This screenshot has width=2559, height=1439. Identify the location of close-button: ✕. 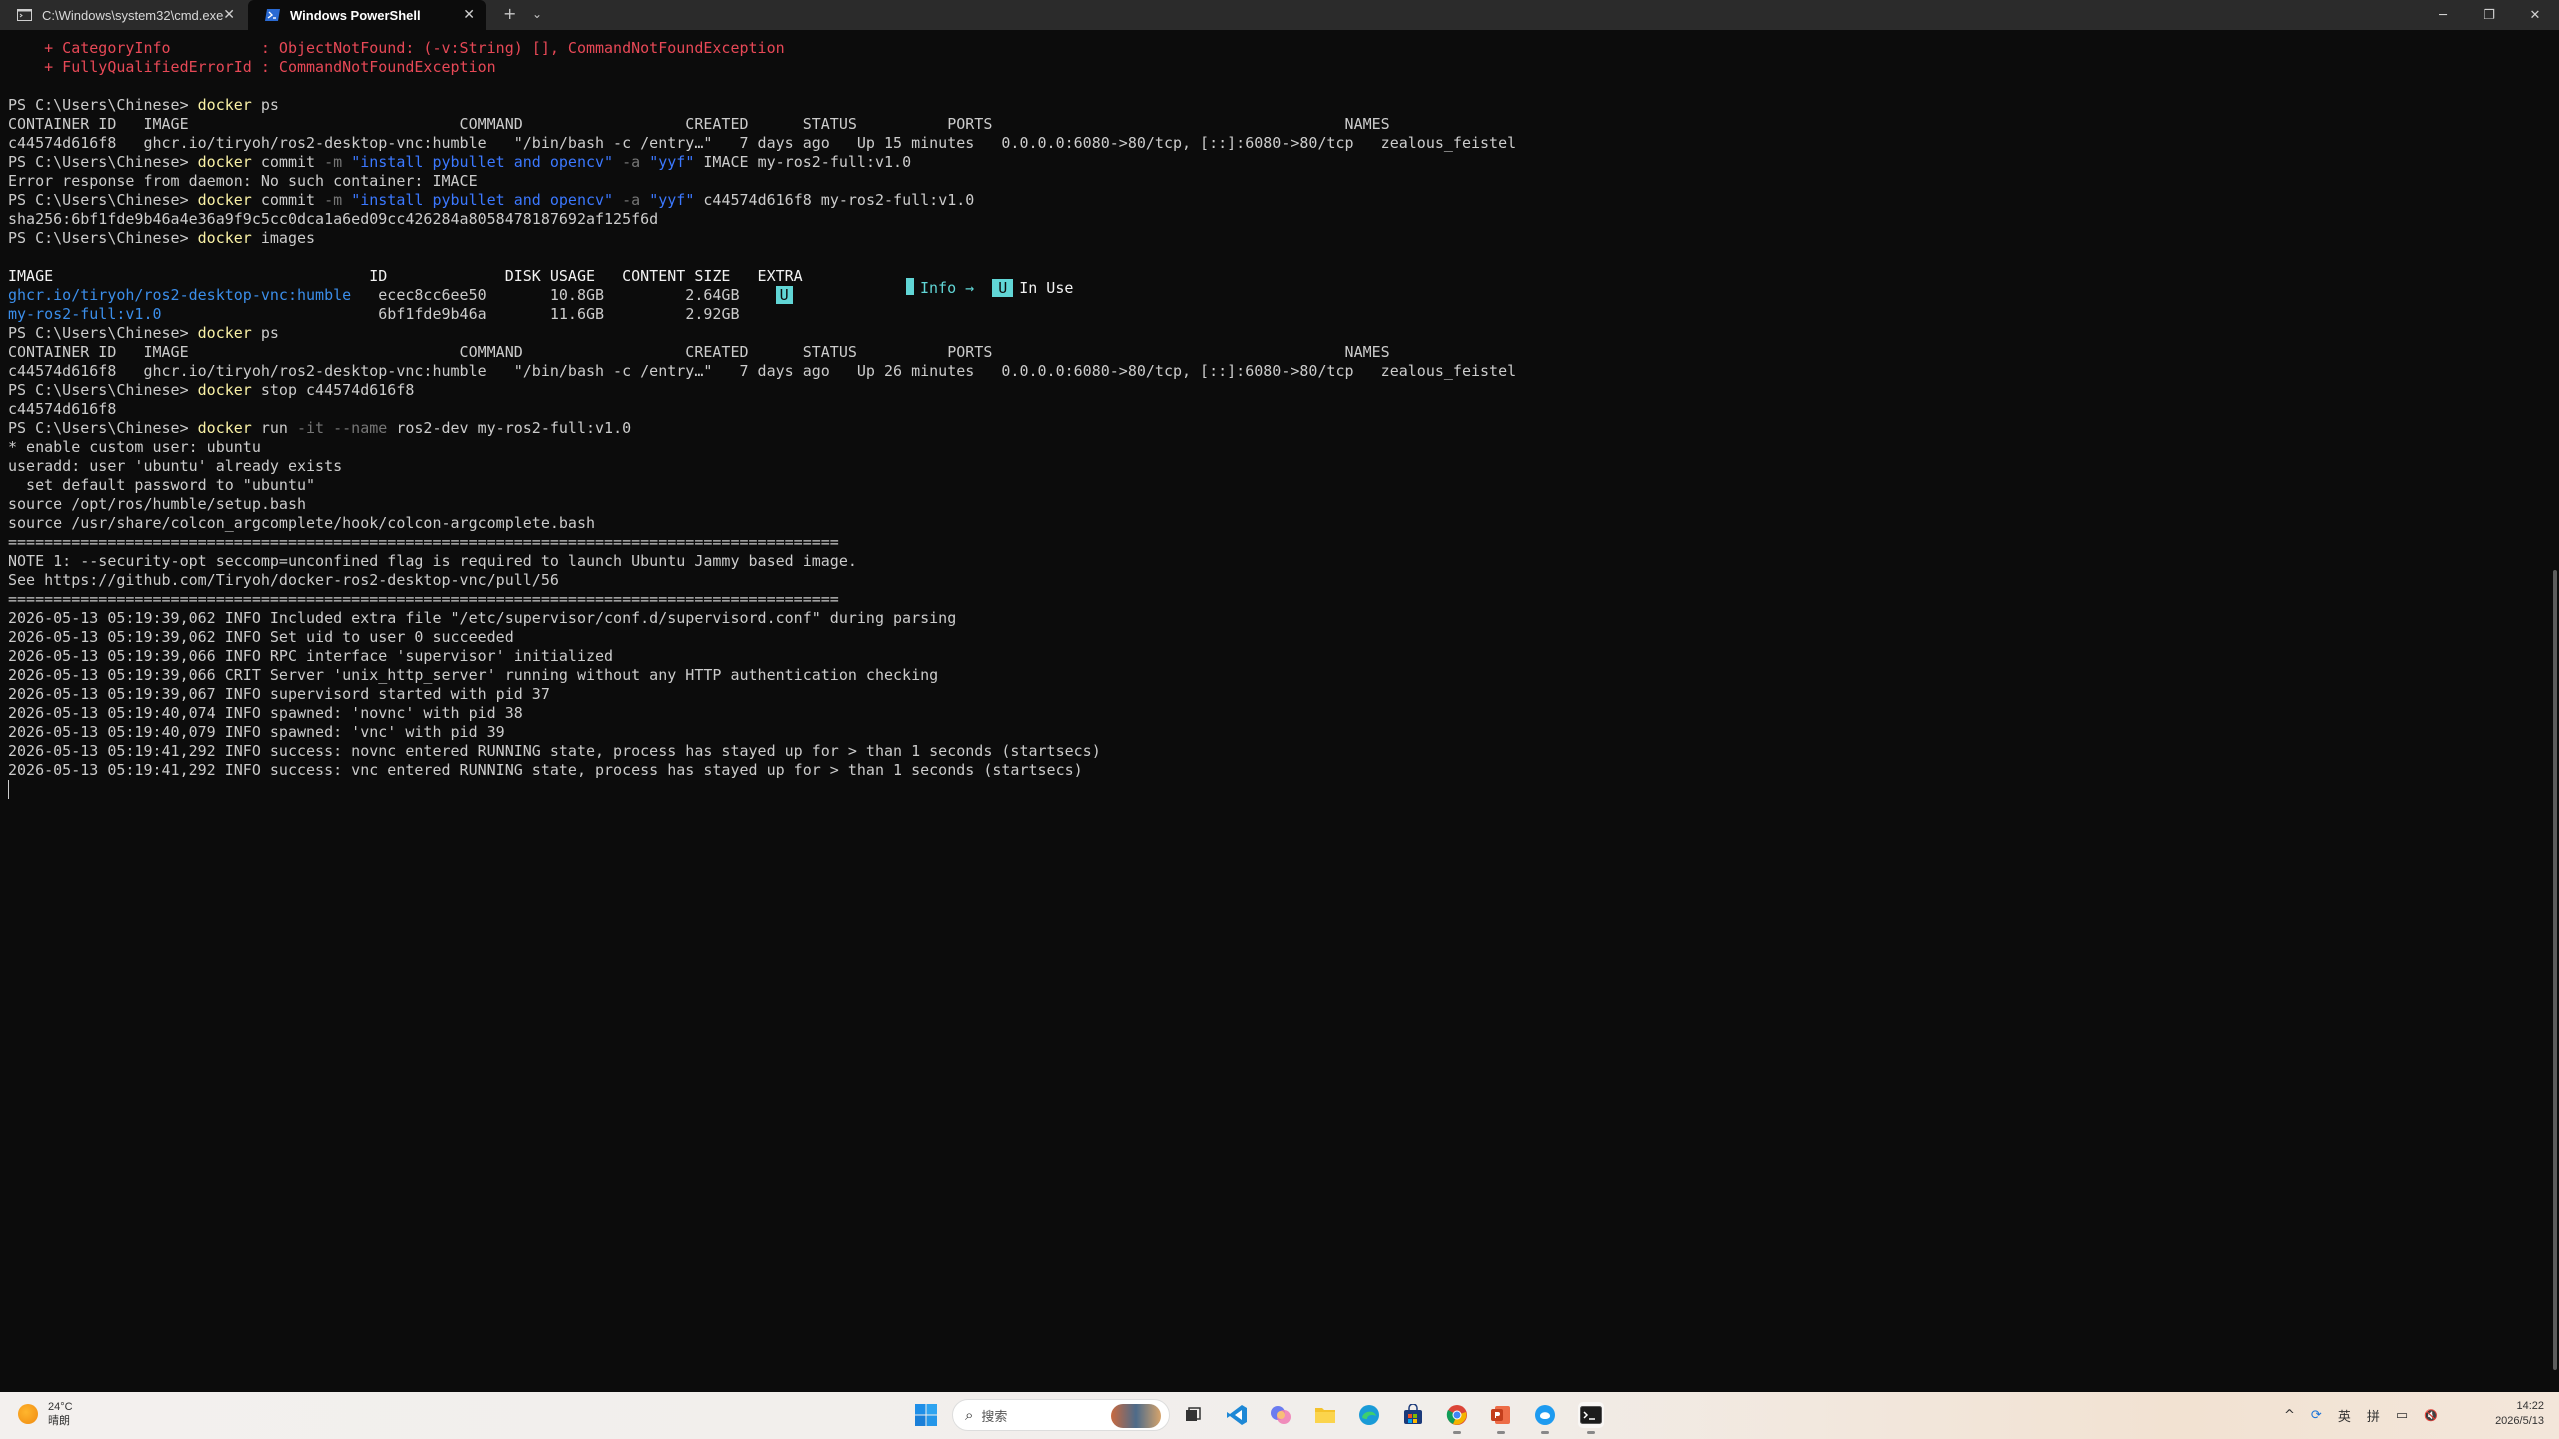
(2535, 15).